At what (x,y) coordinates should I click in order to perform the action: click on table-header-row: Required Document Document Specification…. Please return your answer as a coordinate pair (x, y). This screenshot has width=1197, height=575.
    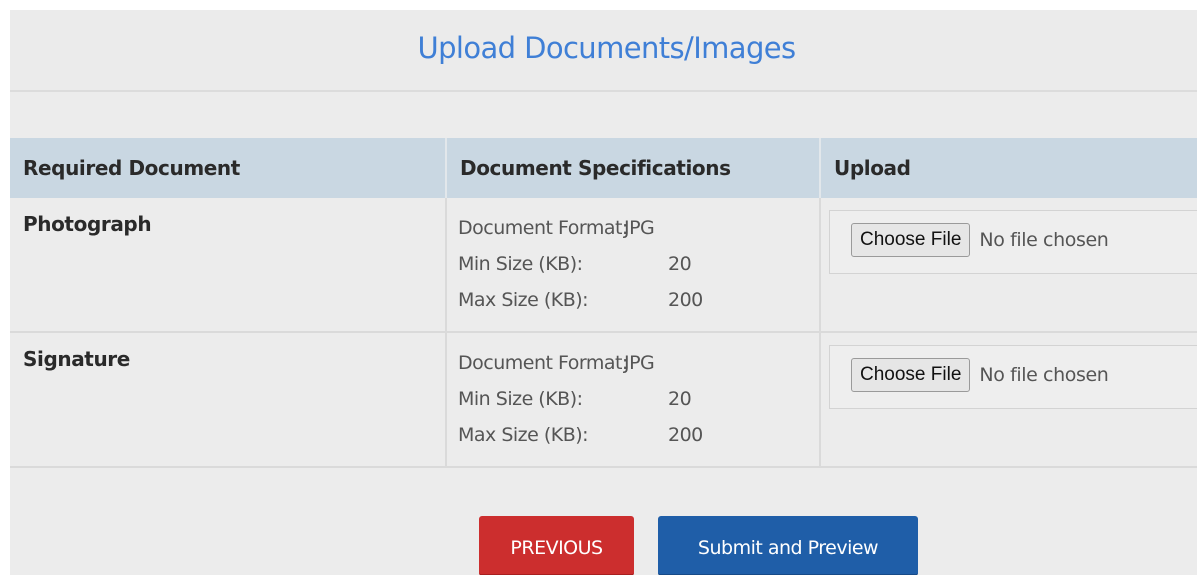
    Looking at the image, I should click on (603, 168).